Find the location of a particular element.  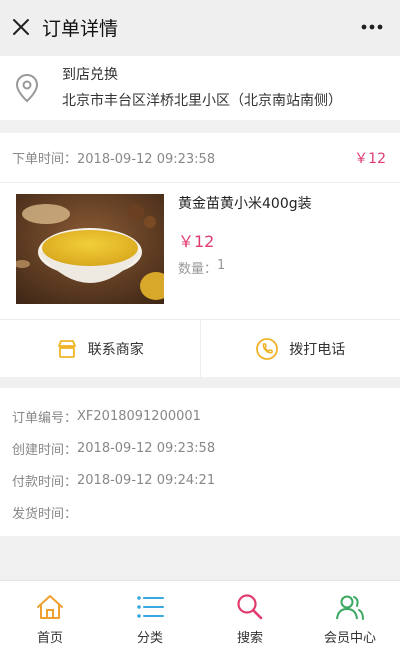

detail-row: 创建时间： 2018-09-12 09:23:58 is located at coordinates (200, 448).